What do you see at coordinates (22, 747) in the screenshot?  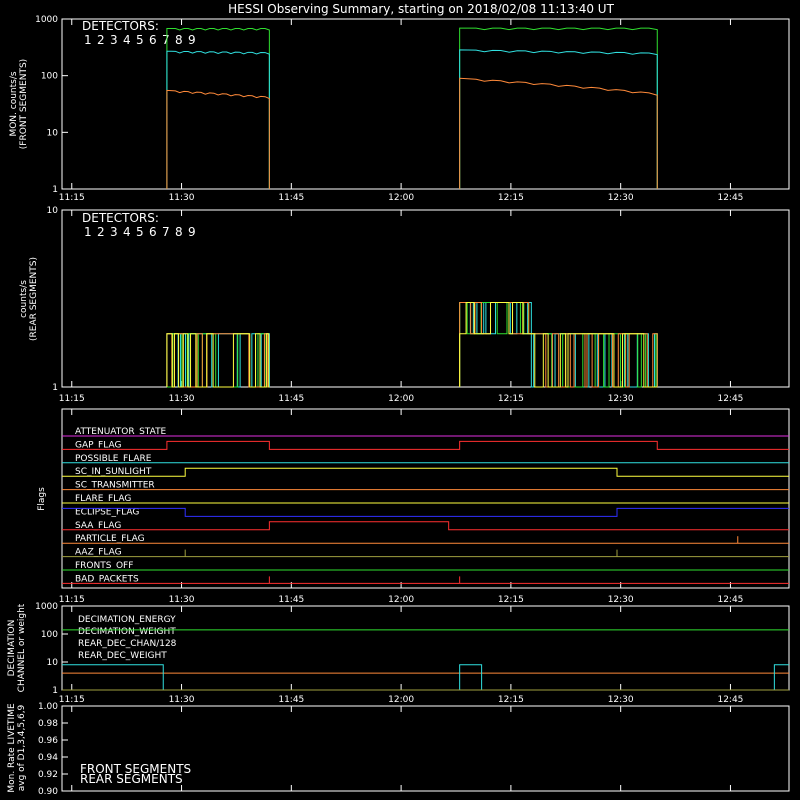 I see `livetime-ylabel-2: avg of D1,3,4,5,6,9` at bounding box center [22, 747].